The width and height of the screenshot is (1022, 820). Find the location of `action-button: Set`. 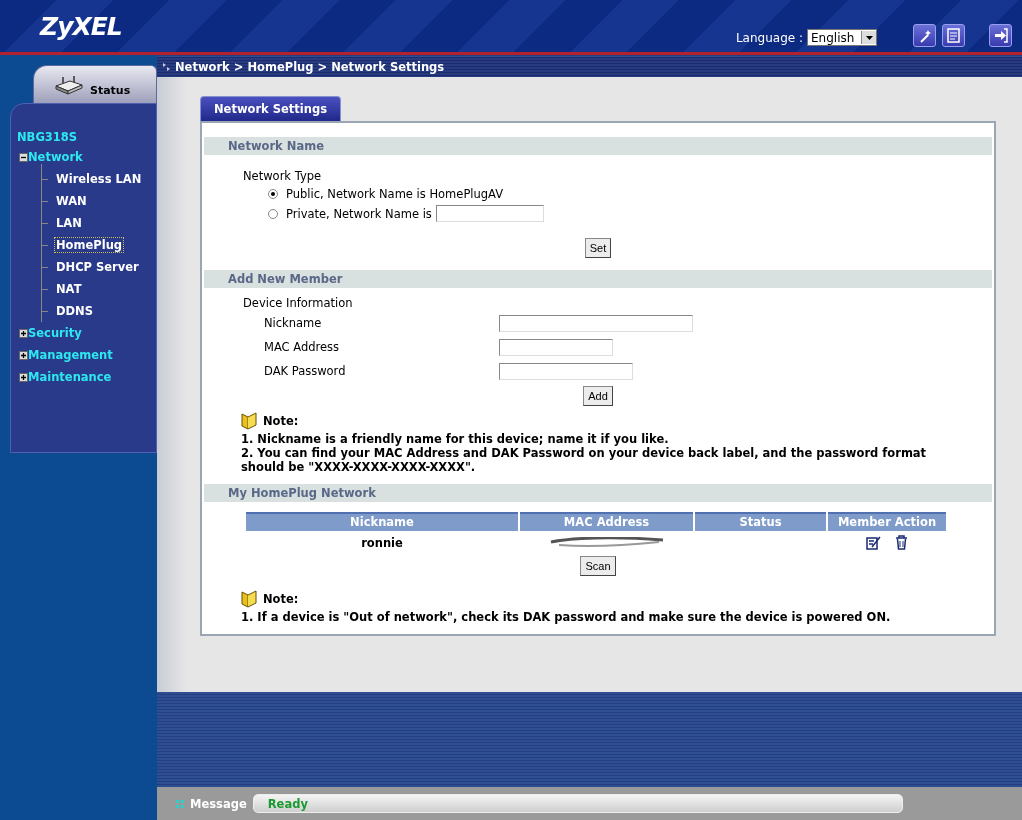

action-button: Set is located at coordinates (598, 248).